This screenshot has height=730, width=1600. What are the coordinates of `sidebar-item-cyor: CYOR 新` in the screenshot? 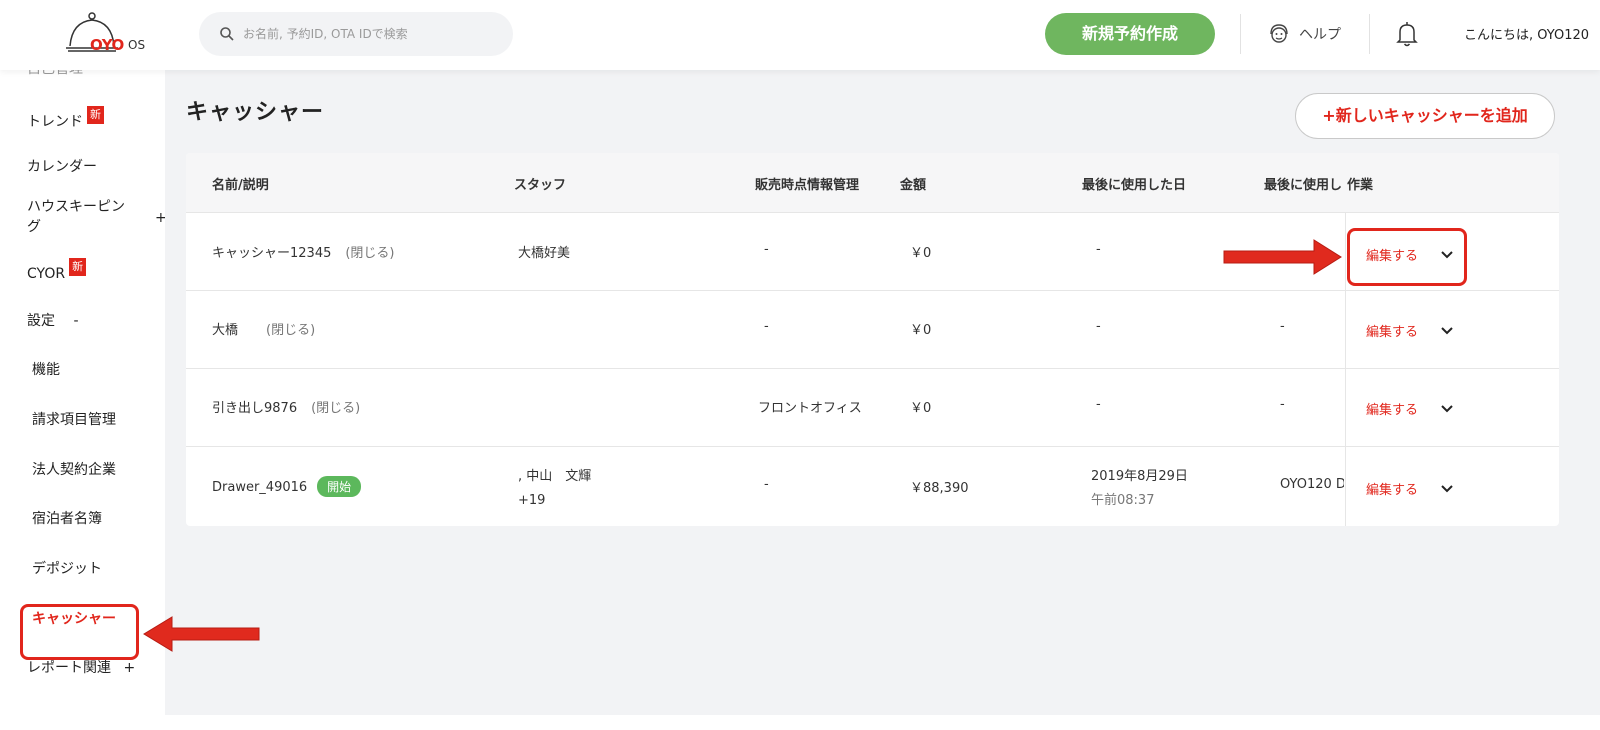 It's located at (57, 270).